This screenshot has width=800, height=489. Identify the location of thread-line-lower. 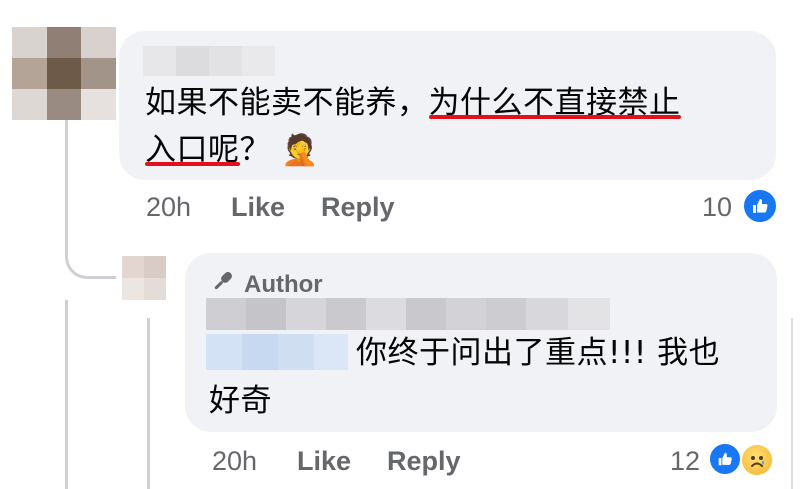
(66, 394).